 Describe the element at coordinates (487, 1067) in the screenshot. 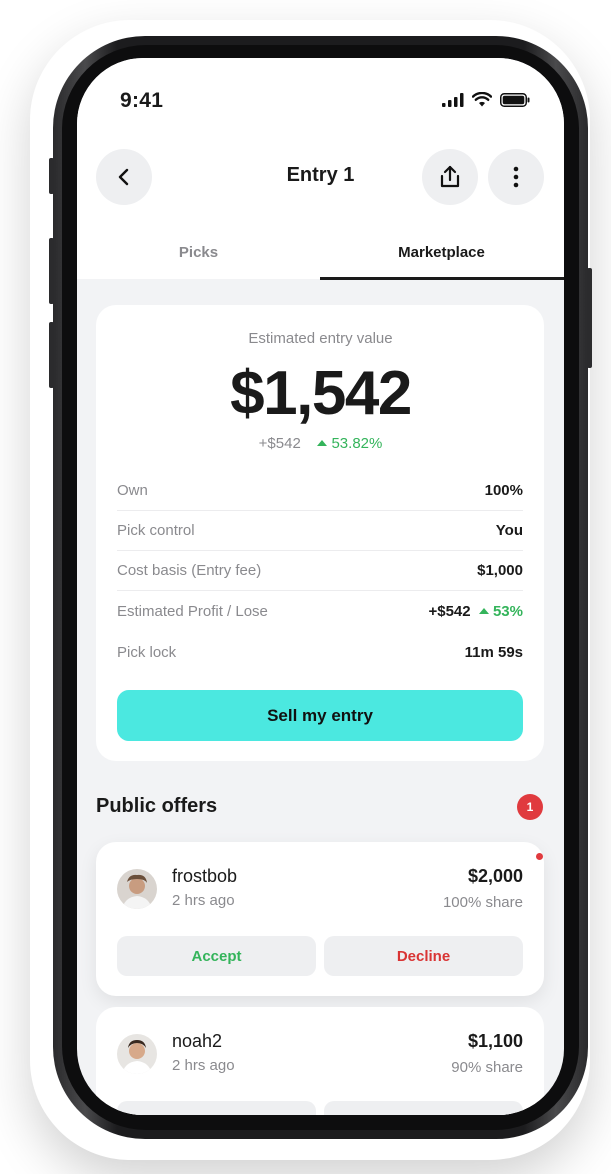

I see `offer-share: 90% share` at that location.